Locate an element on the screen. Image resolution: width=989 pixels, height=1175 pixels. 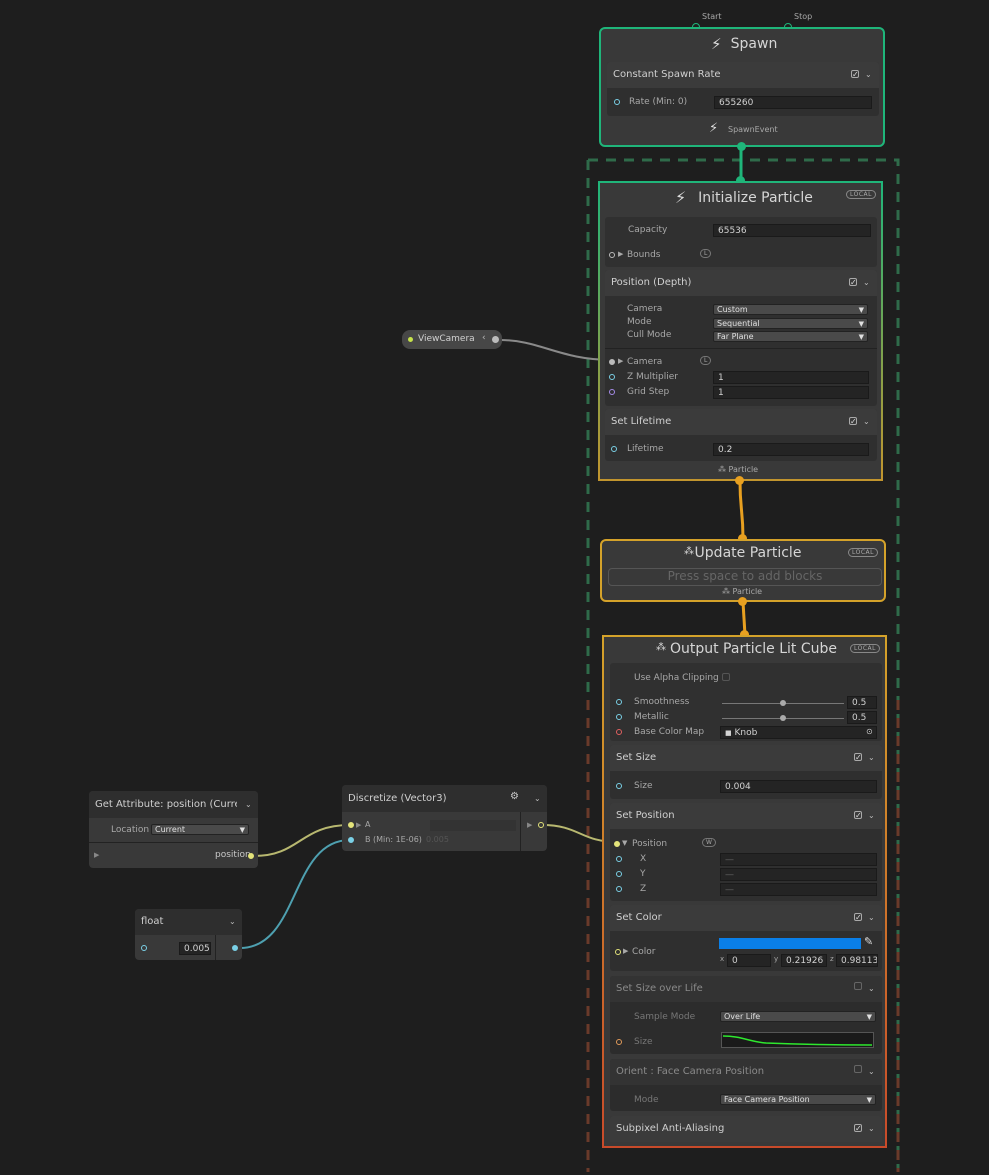
cull-mode-dropdown: Far Plane ▼ is located at coordinates (790, 336).